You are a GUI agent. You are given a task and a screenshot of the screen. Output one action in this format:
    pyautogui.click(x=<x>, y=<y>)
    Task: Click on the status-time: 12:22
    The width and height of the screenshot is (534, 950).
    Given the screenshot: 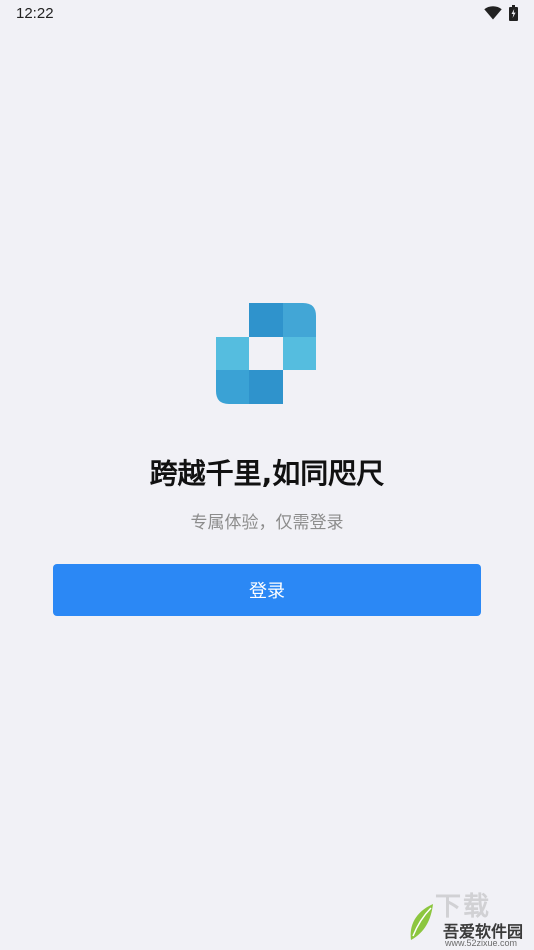 What is the action you would take?
    pyautogui.click(x=35, y=13)
    